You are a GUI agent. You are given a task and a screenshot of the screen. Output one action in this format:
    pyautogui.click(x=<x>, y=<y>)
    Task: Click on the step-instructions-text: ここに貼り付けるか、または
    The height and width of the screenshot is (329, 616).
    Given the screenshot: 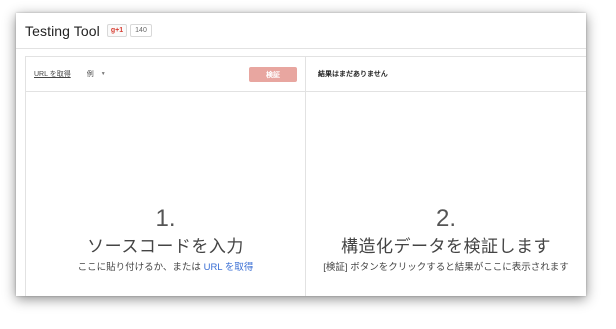 What is the action you would take?
    pyautogui.click(x=140, y=267)
    